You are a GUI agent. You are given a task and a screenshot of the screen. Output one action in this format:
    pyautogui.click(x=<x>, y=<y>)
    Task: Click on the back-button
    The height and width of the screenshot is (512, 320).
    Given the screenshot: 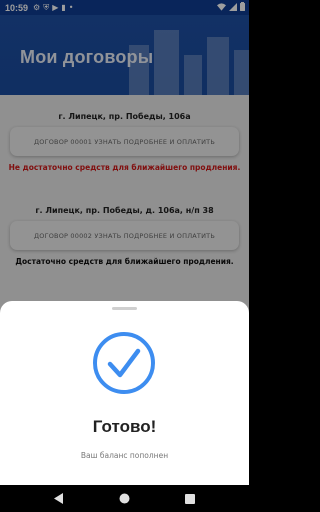 What is the action you would take?
    pyautogui.click(x=59, y=499)
    